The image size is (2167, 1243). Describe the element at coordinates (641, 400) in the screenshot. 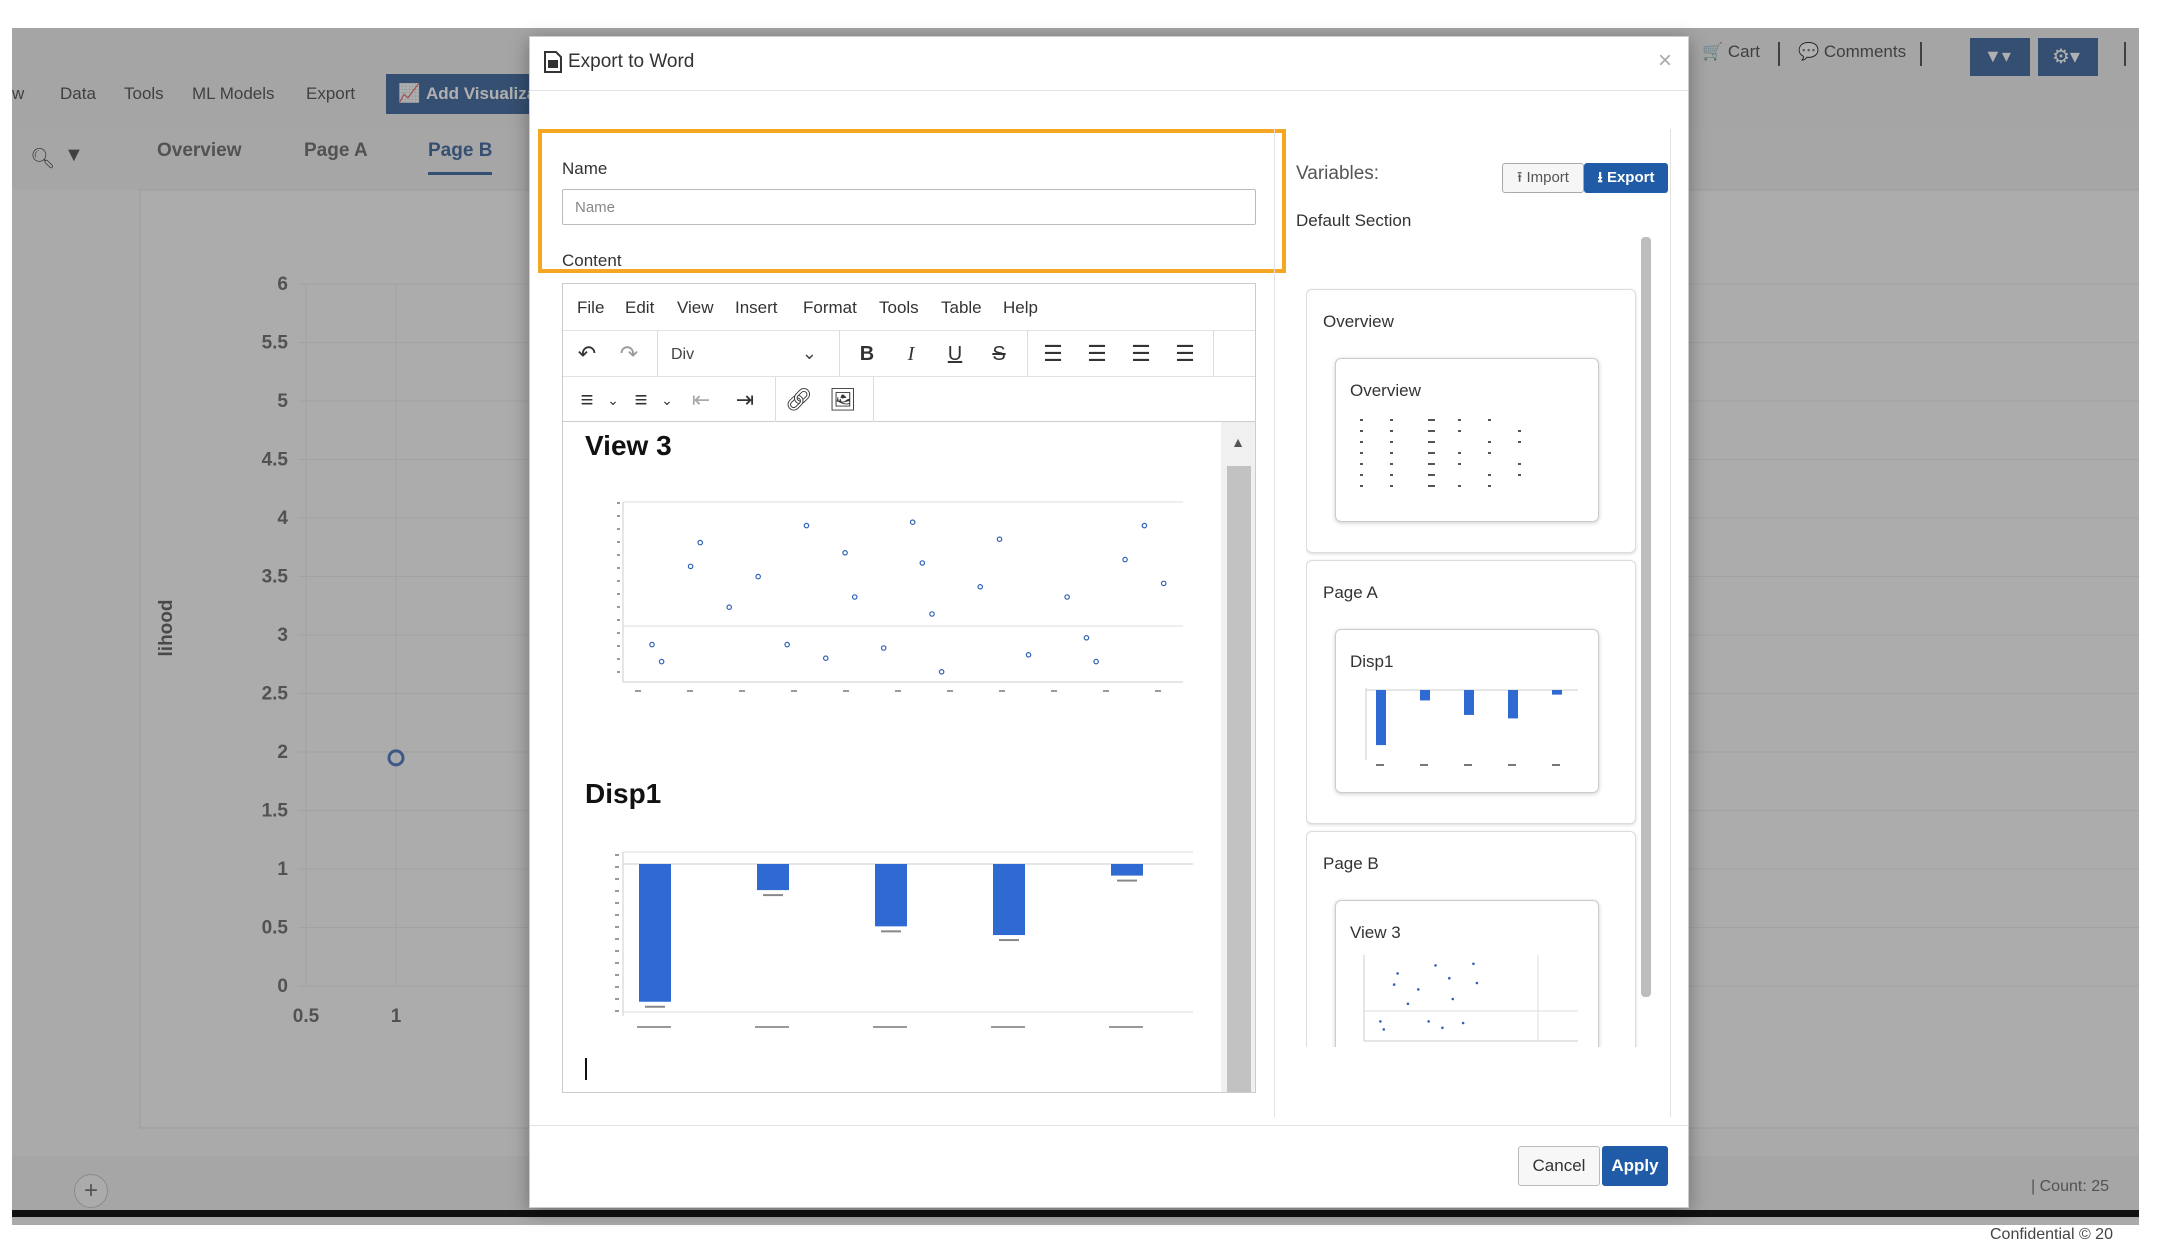

I see `numbered-list-icon: ≡` at that location.